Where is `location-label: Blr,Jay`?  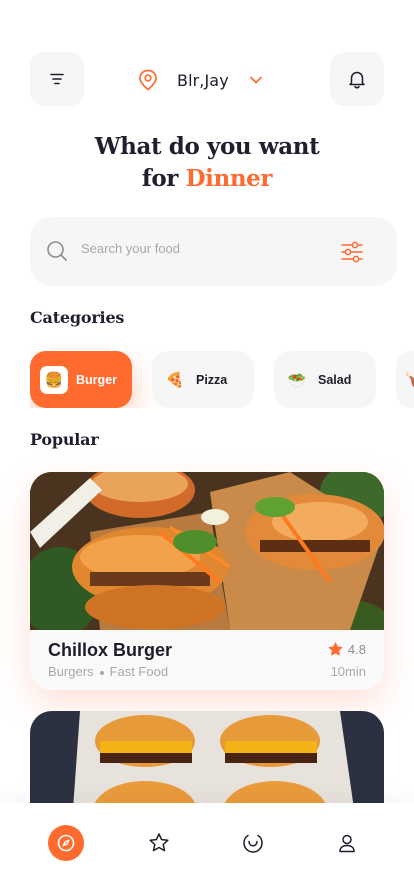 location-label: Blr,Jay is located at coordinates (203, 80).